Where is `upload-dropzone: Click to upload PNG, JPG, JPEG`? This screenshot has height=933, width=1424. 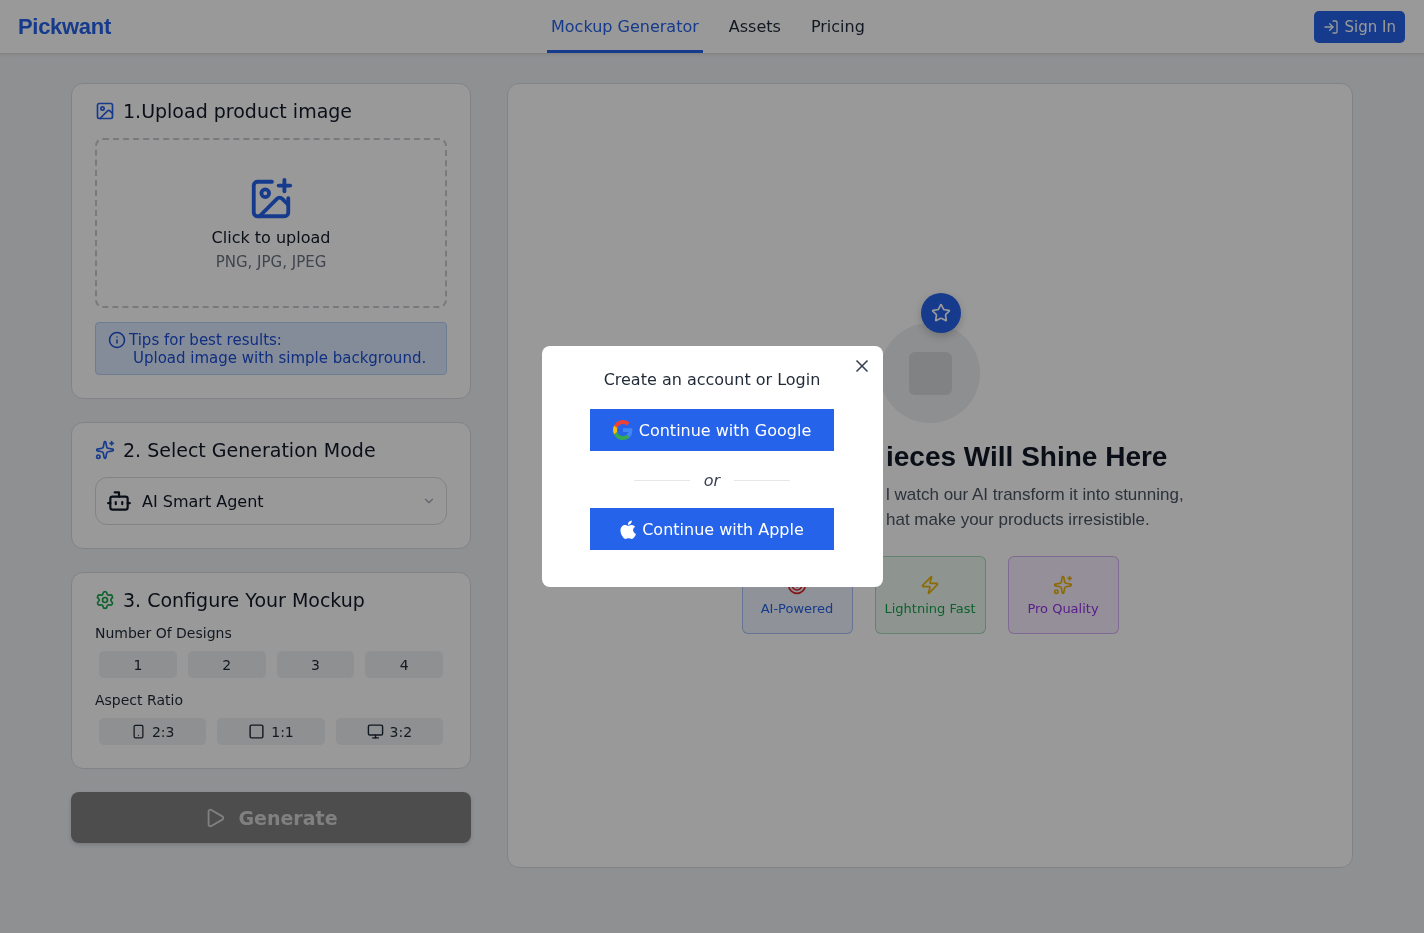
upload-dropzone: Click to upload PNG, JPG, JPEG is located at coordinates (271, 223).